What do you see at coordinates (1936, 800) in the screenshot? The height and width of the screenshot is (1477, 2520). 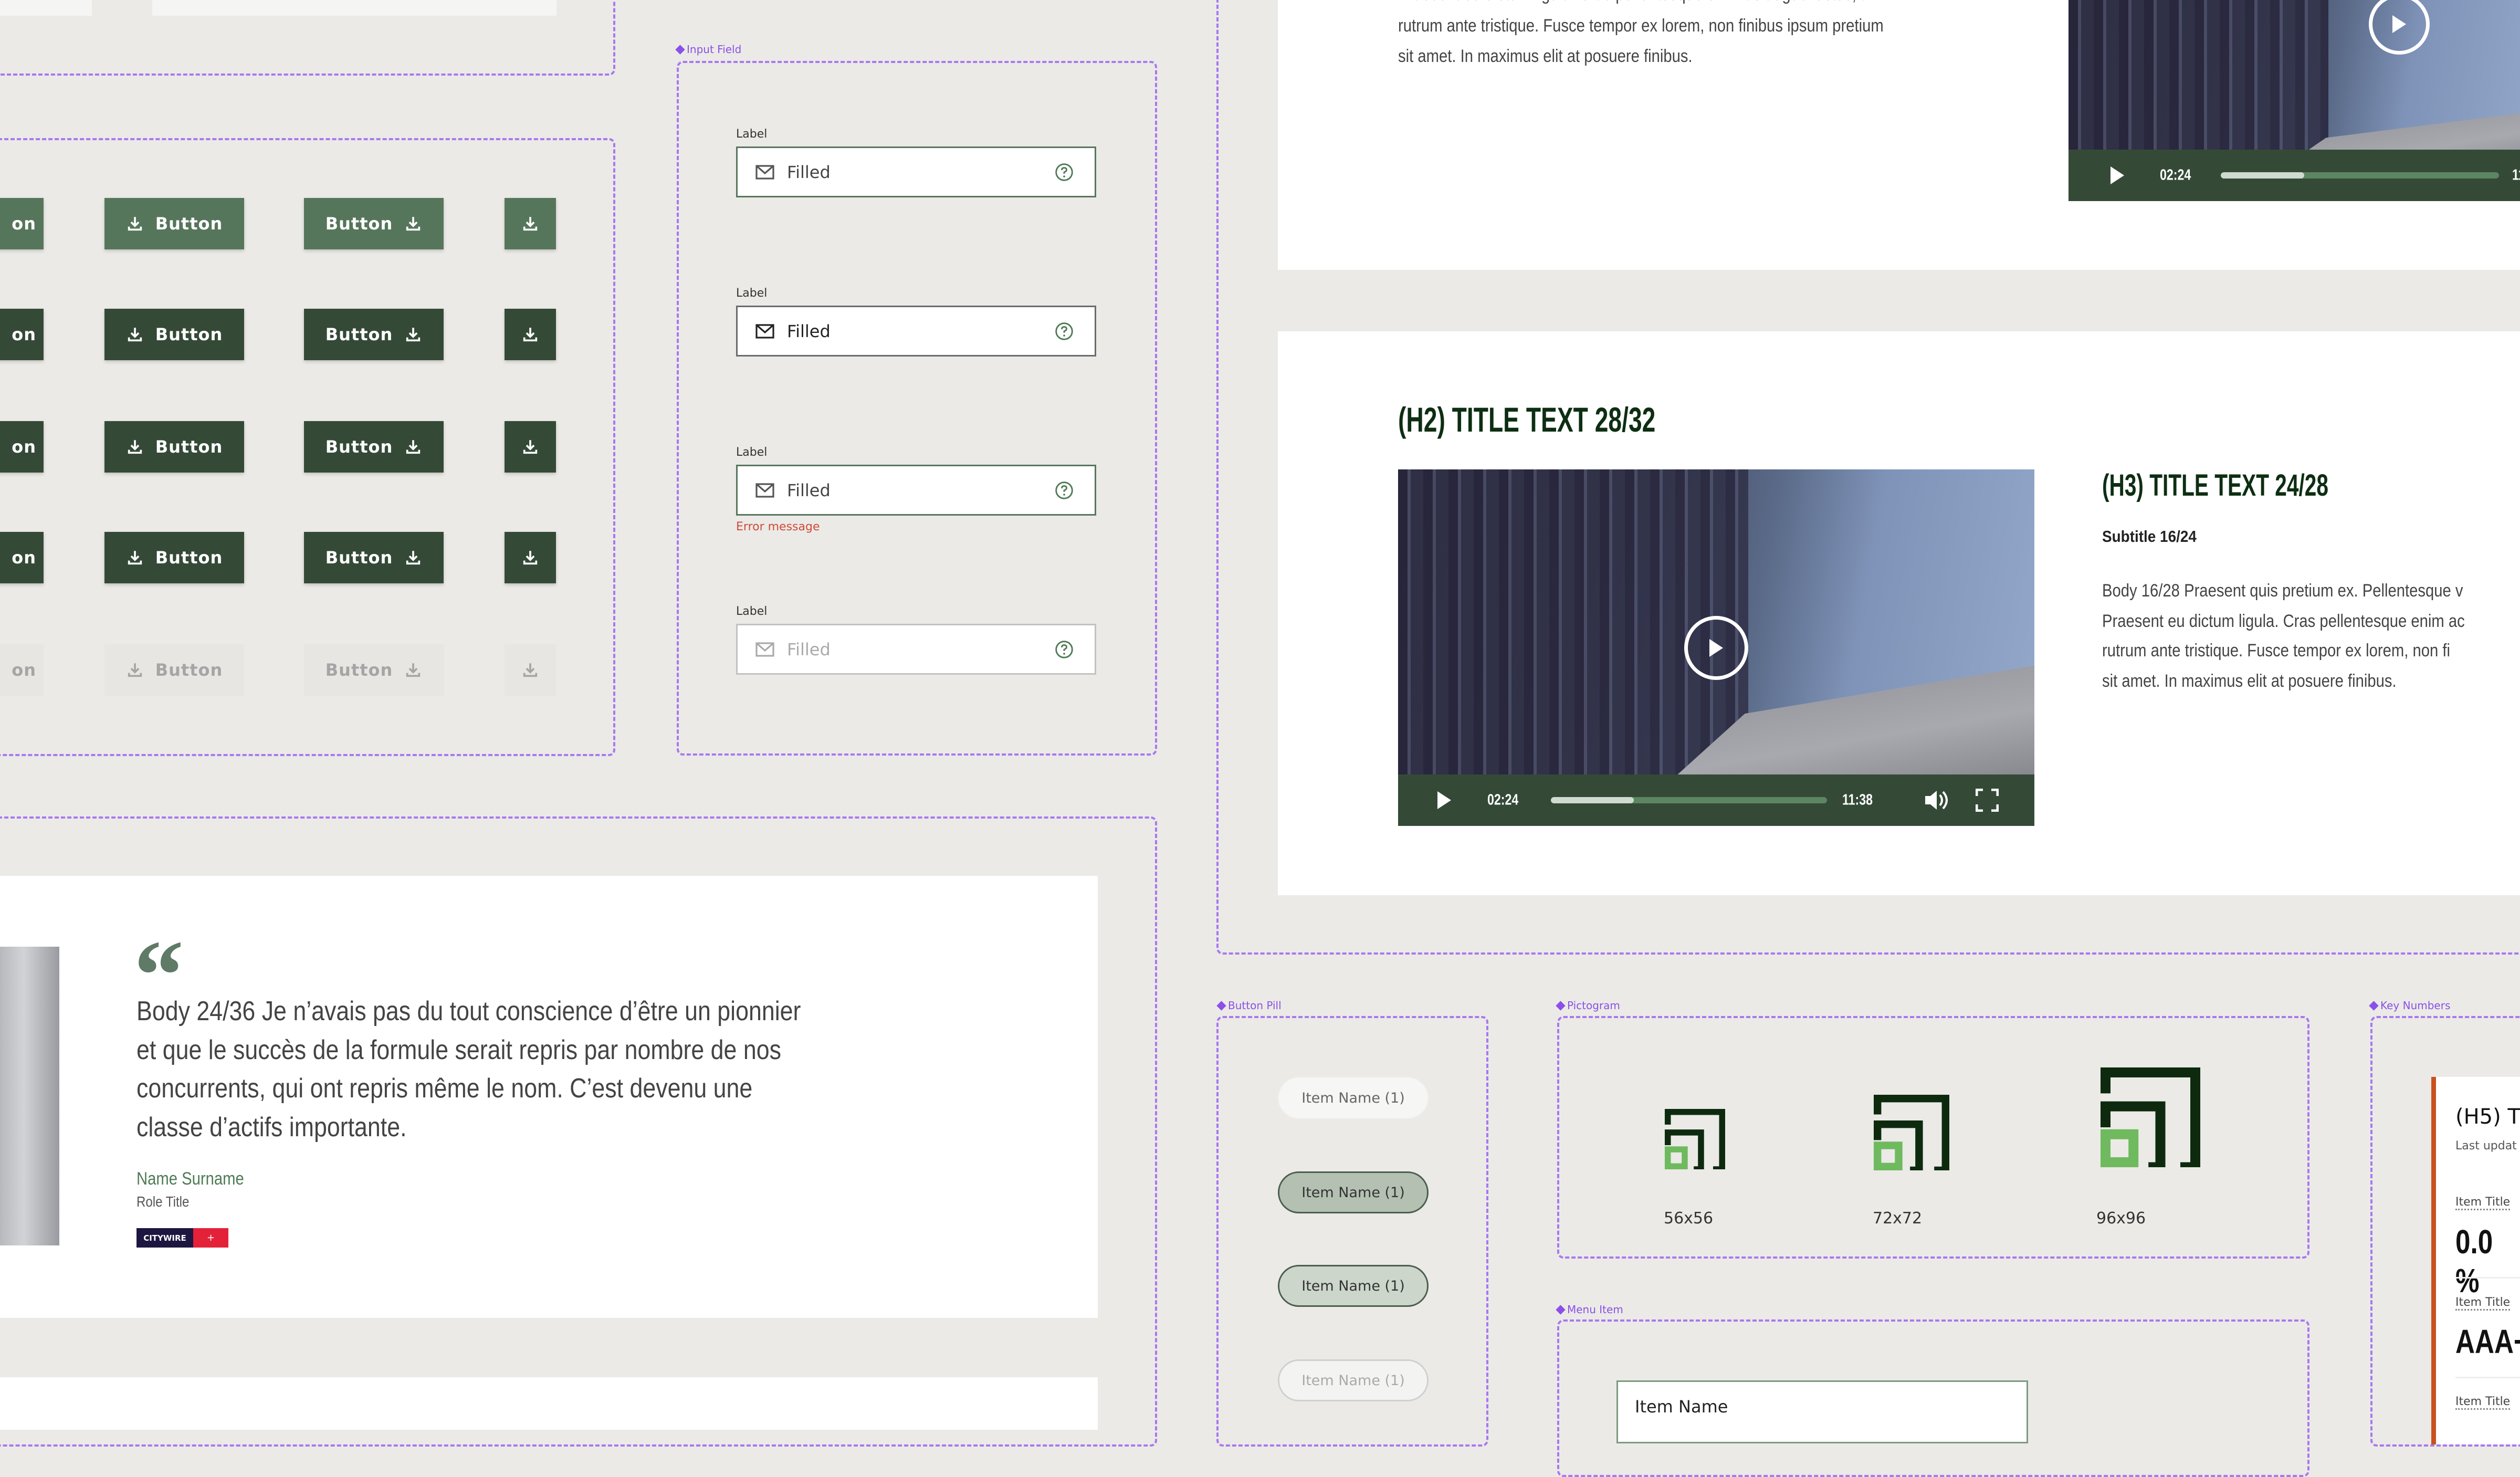 I see `volume-icon` at bounding box center [1936, 800].